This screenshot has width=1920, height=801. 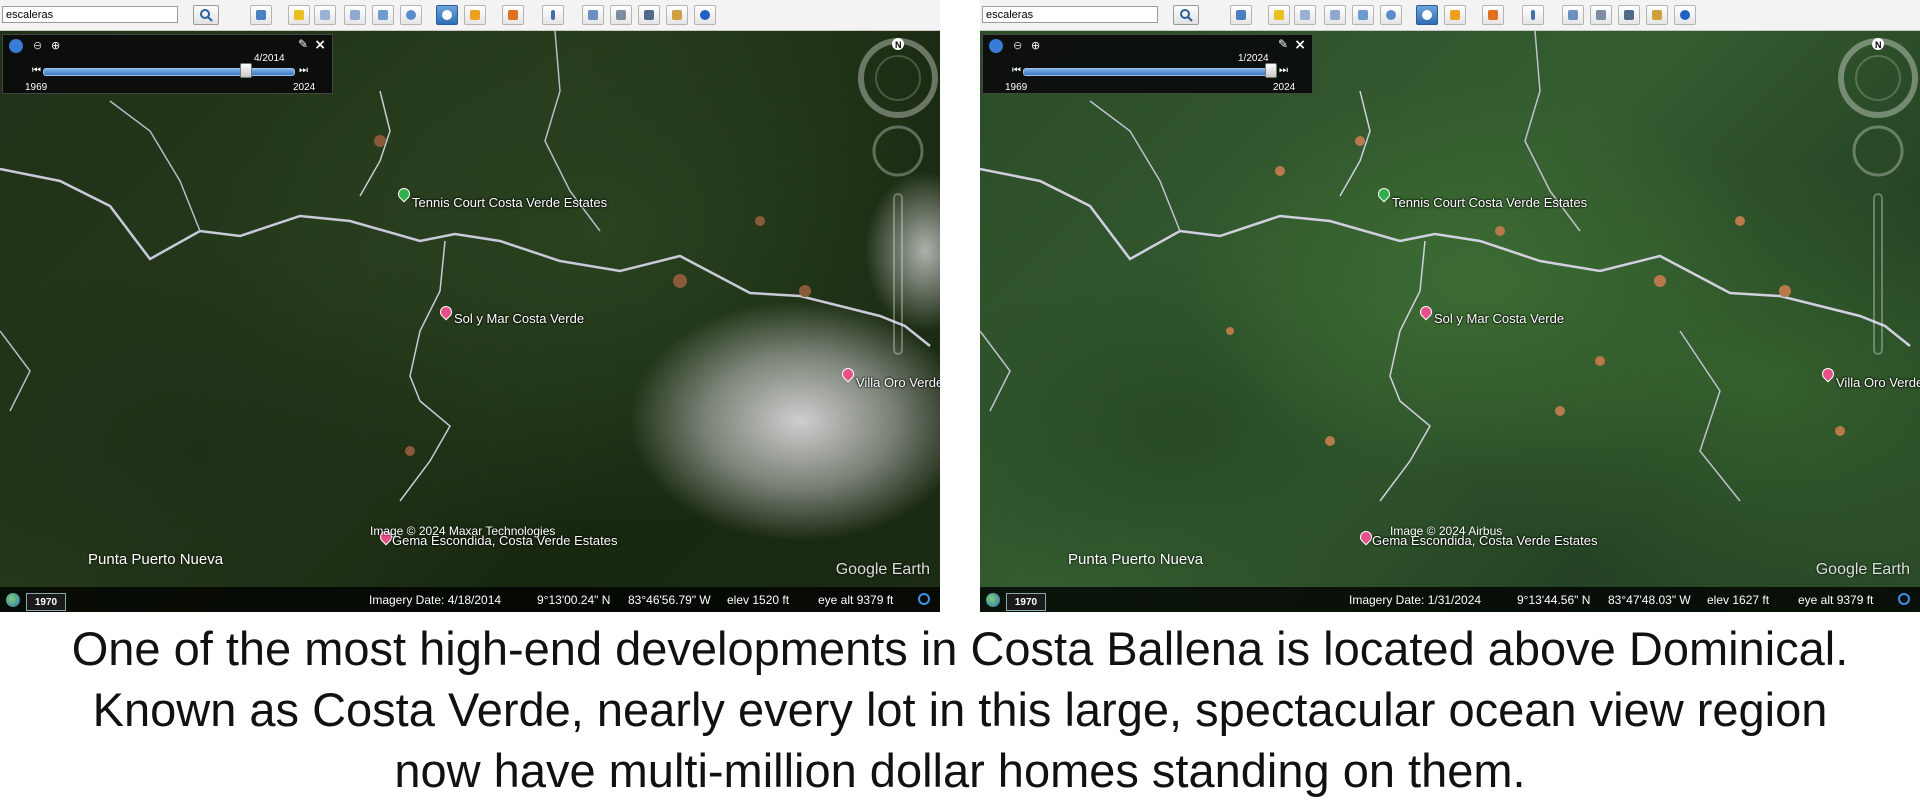 What do you see at coordinates (882, 569) in the screenshot?
I see `google-earth-watermark: Google Earth` at bounding box center [882, 569].